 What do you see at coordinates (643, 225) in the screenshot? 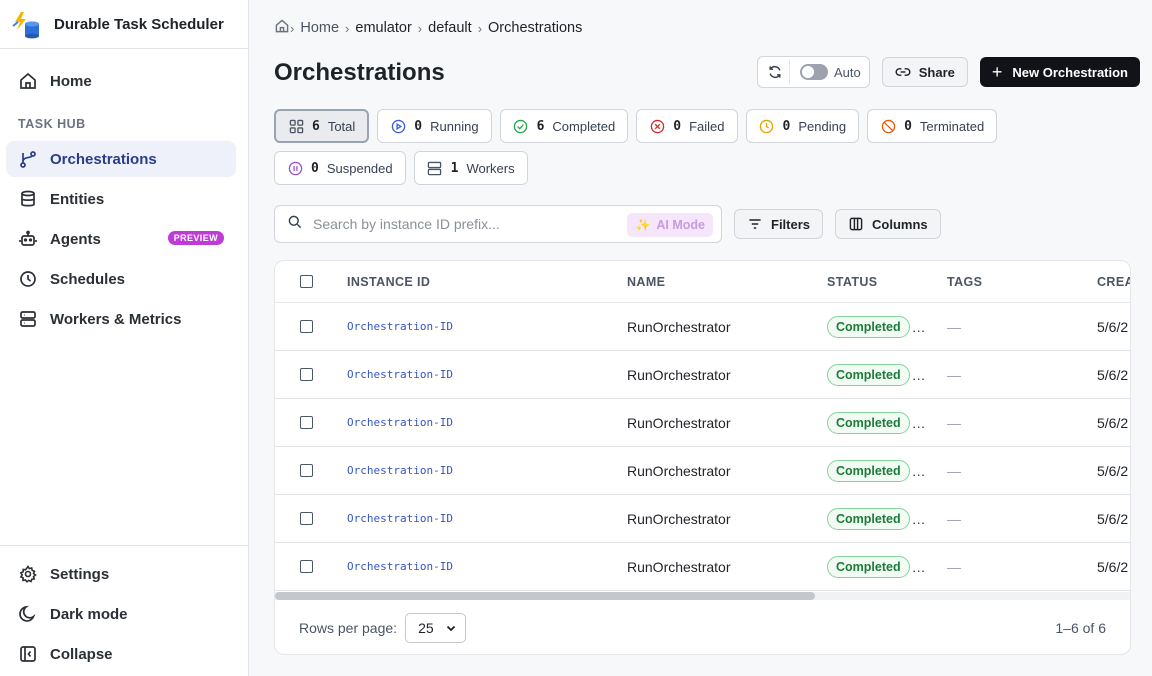
I see `sparkle-icon: ✨` at bounding box center [643, 225].